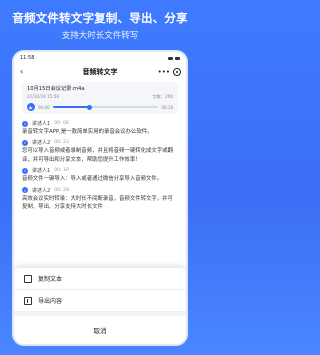 The width and height of the screenshot is (320, 355). I want to click on play-icon: ▶, so click(31, 107).